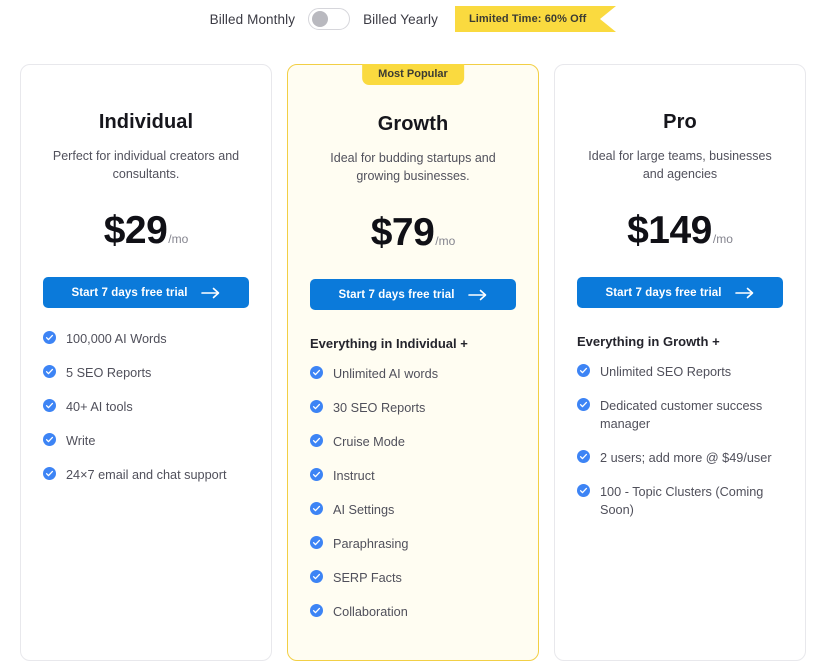 This screenshot has width=826, height=661. Describe the element at coordinates (146, 441) in the screenshot. I see `feature-item: Write` at that location.